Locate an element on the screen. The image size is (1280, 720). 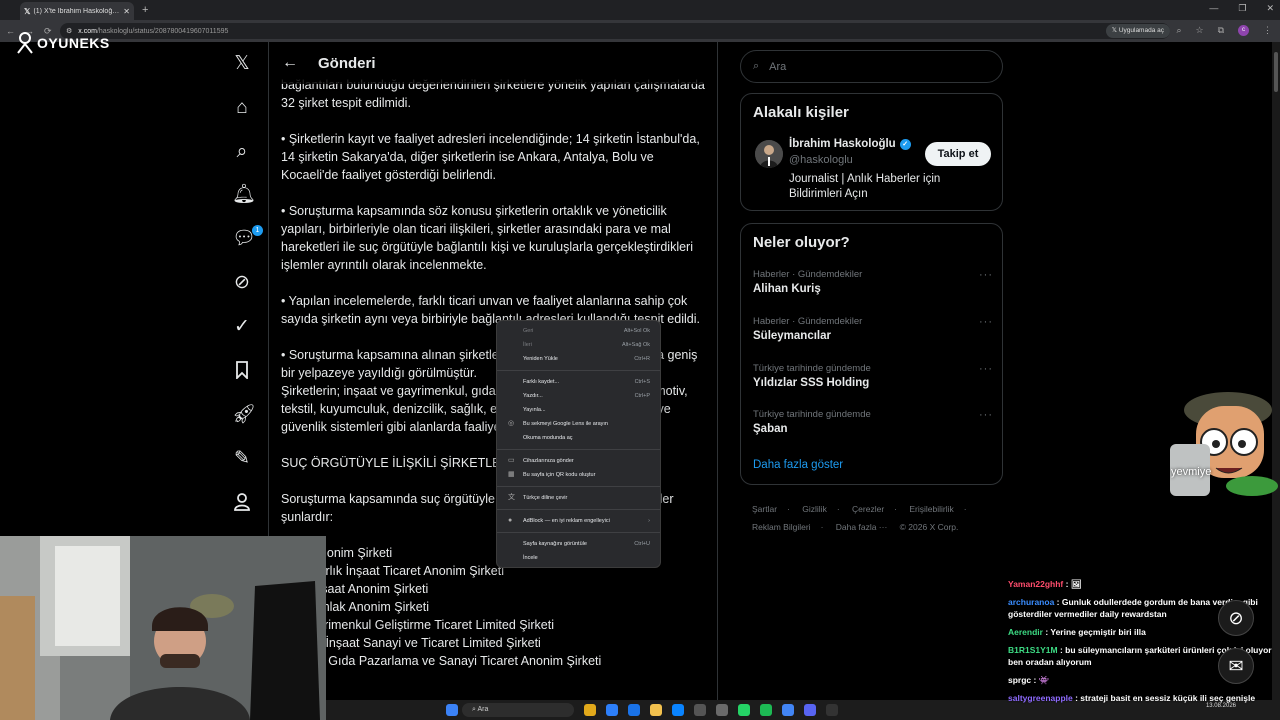
back-nav-icon: ← is located at coordinates (10, 31).